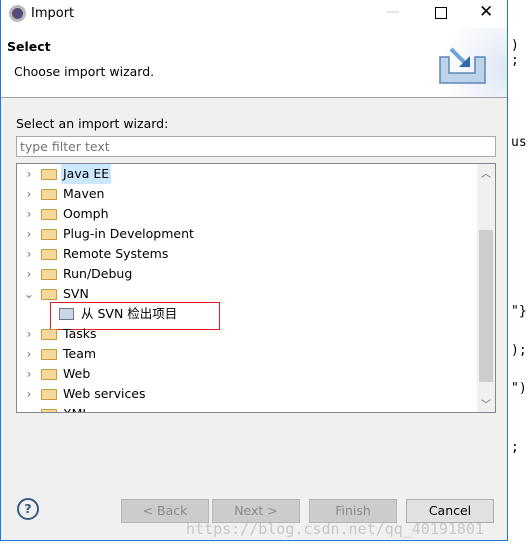 This screenshot has height=551, width=527. What do you see at coordinates (84, 71) in the screenshot?
I see `page-subtitle: Choose import wizard.` at bounding box center [84, 71].